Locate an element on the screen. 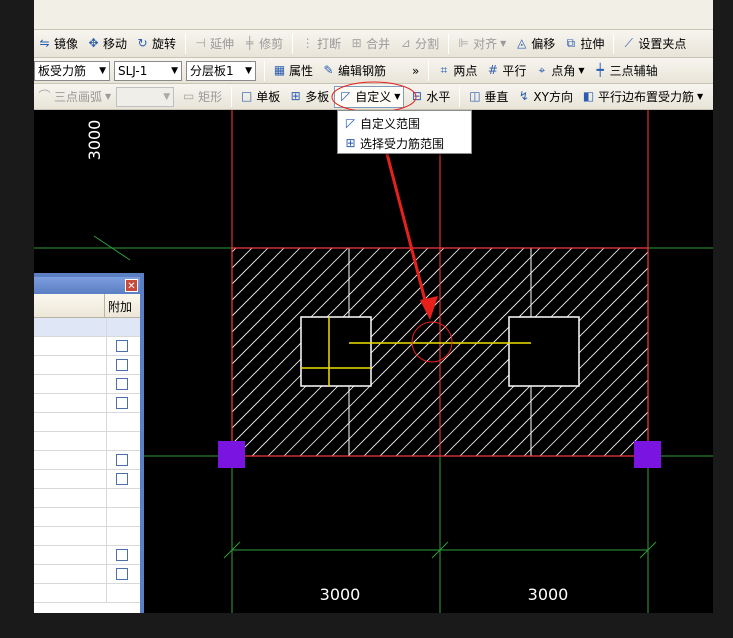 This screenshot has width=733, height=638. edit-rebar-icon: ✎ is located at coordinates (328, 70).